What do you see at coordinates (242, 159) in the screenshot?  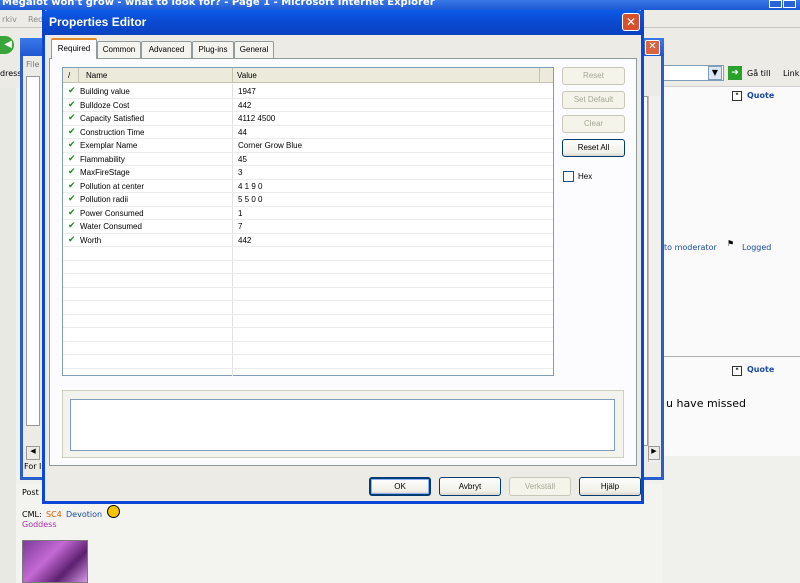 I see `property-value: 45` at bounding box center [242, 159].